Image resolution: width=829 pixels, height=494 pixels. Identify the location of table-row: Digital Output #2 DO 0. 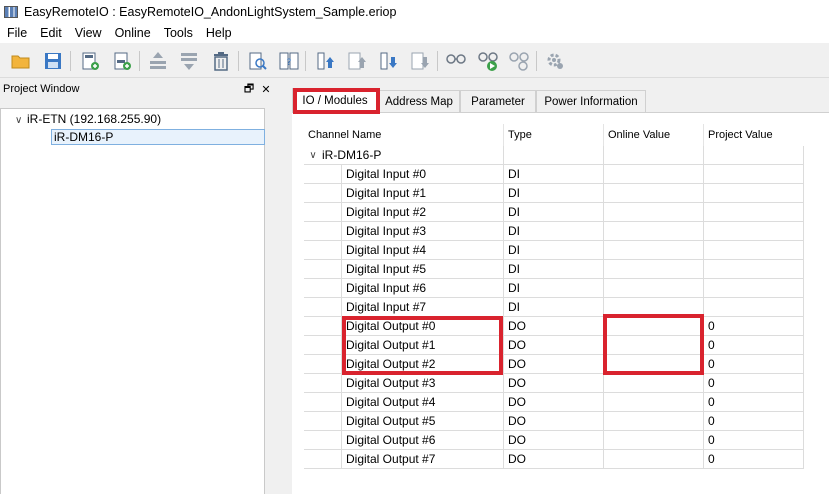
(566, 364).